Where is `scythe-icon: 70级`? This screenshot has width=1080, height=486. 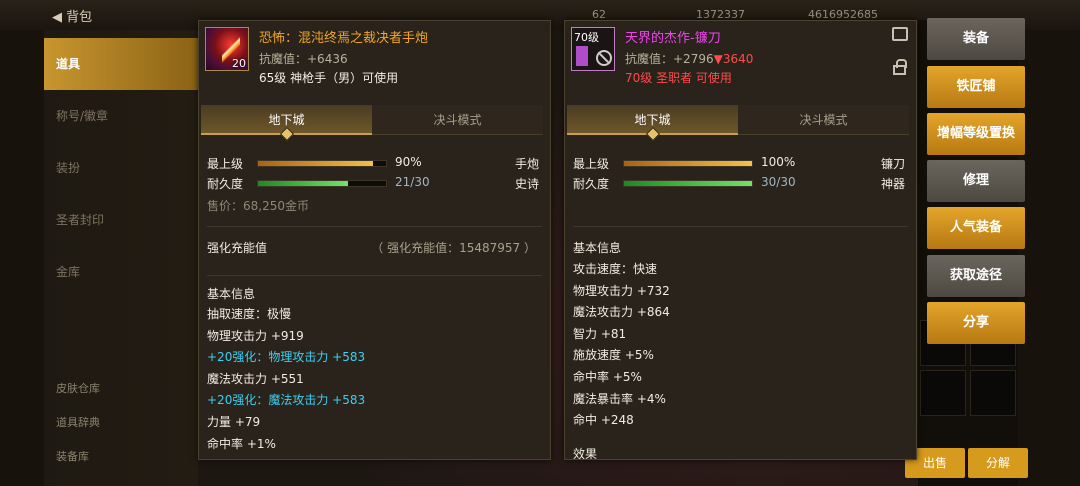
scythe-icon: 70级 is located at coordinates (593, 49).